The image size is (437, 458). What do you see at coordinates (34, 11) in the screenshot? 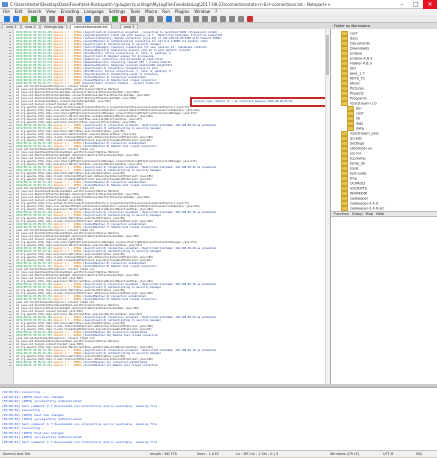
I see `menu-item-search: Search` at bounding box center [34, 11].